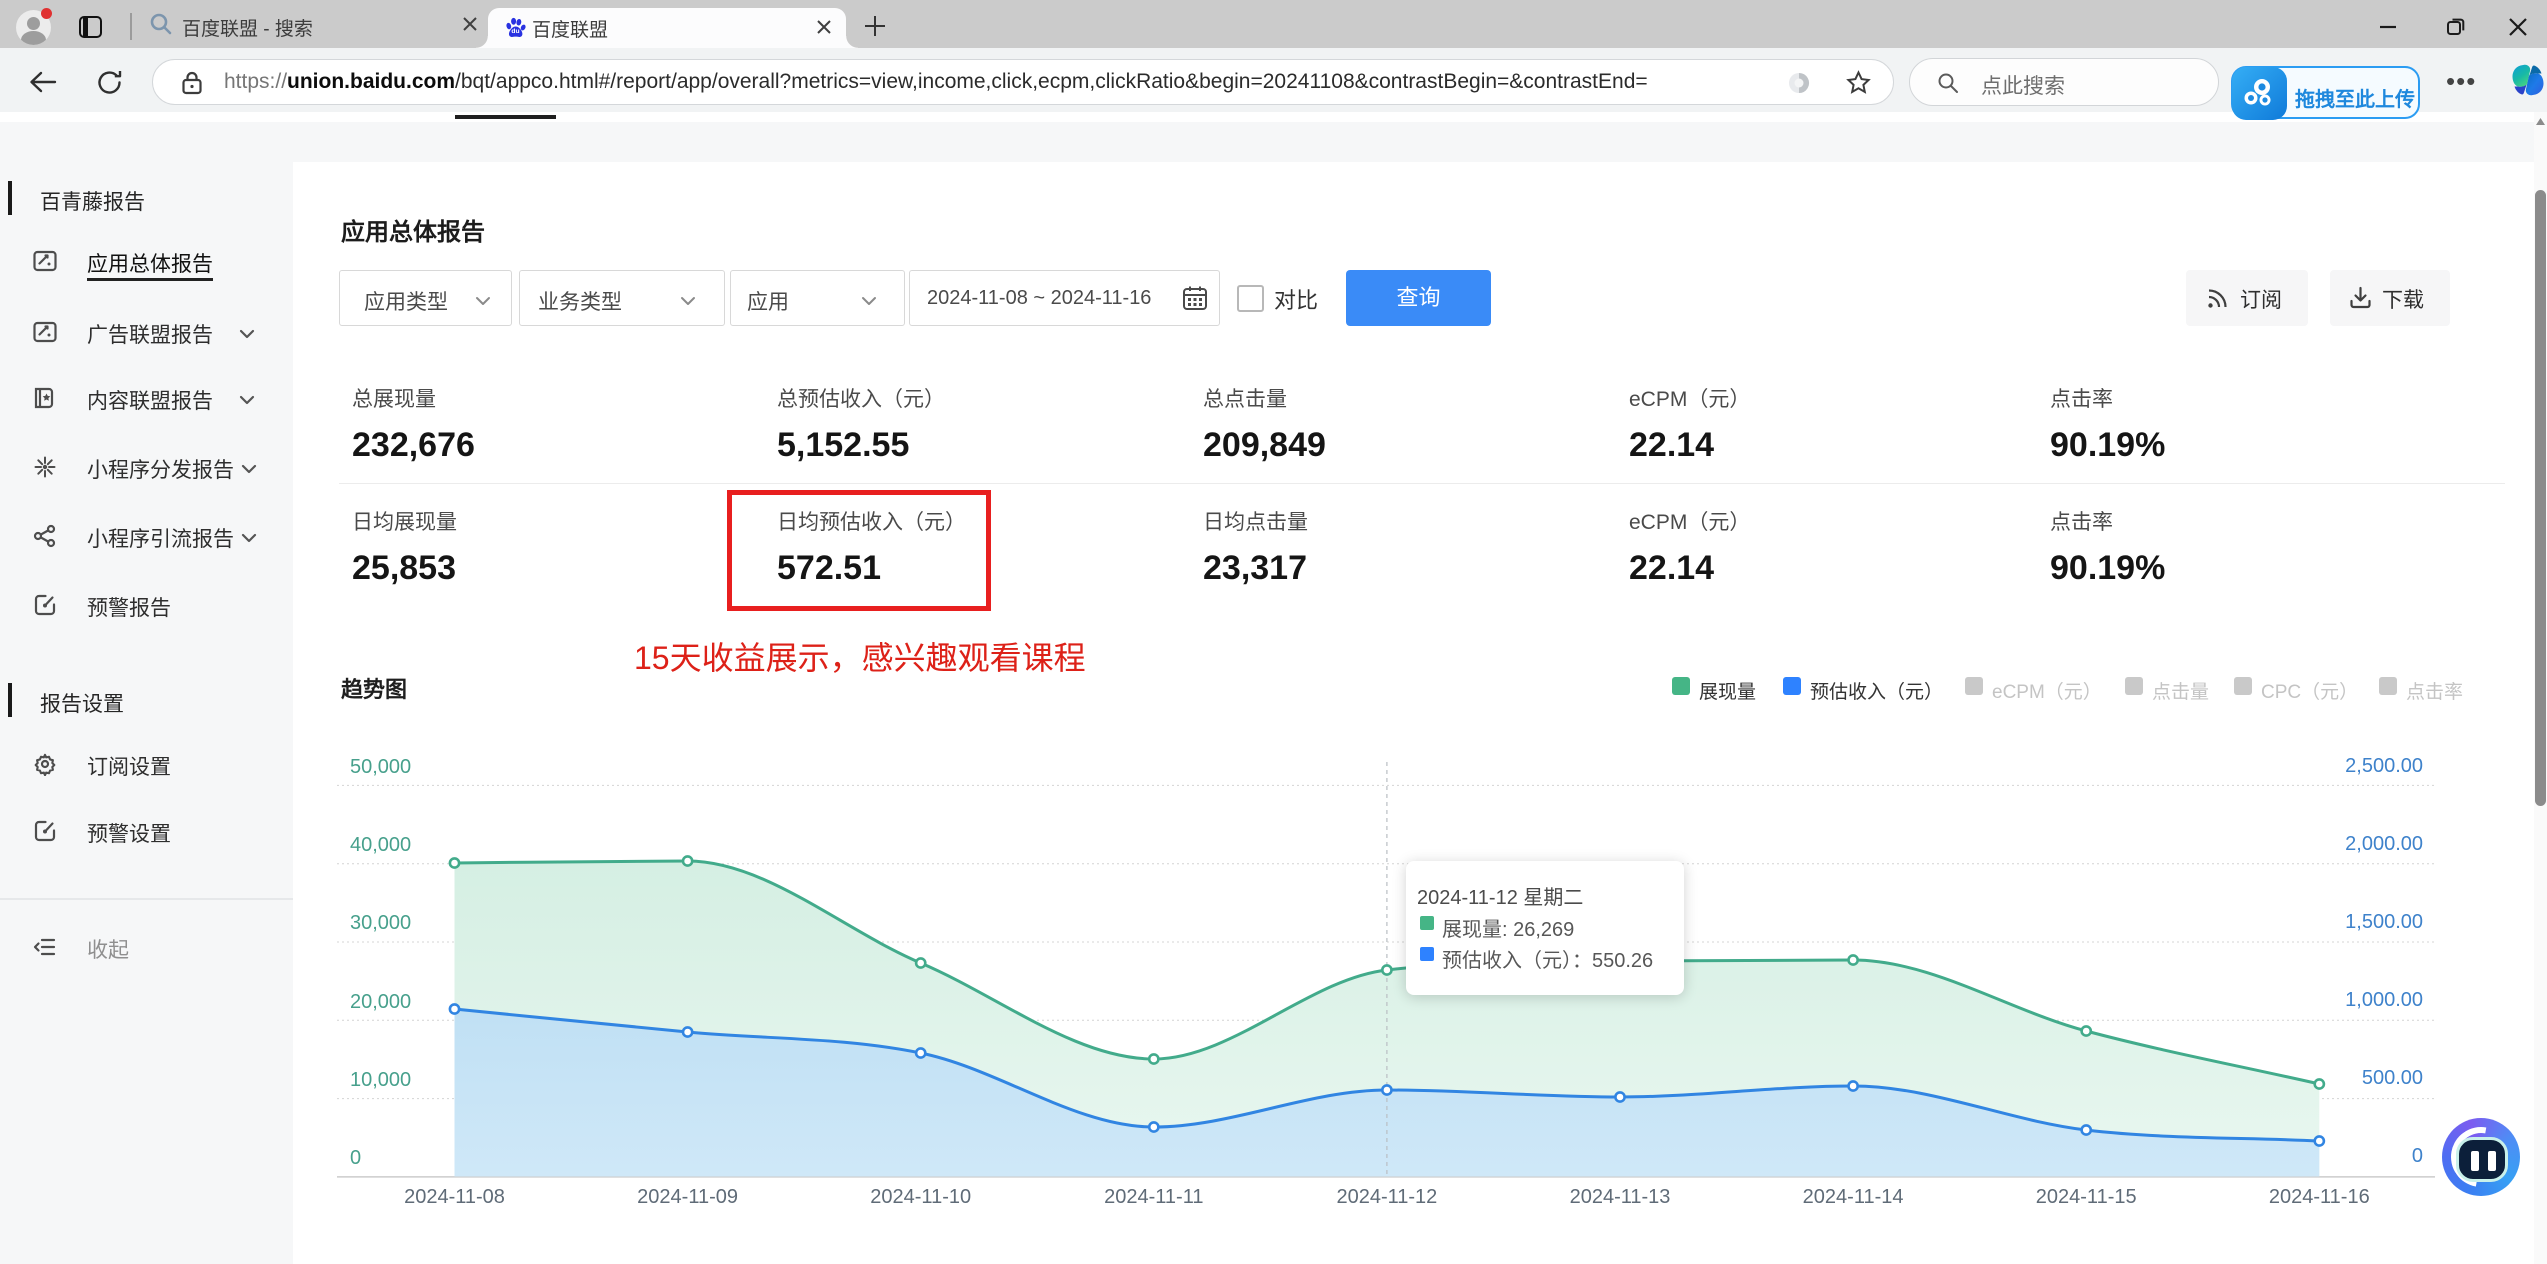  I want to click on svg-text: 1,000.00, so click(2384, 1000).